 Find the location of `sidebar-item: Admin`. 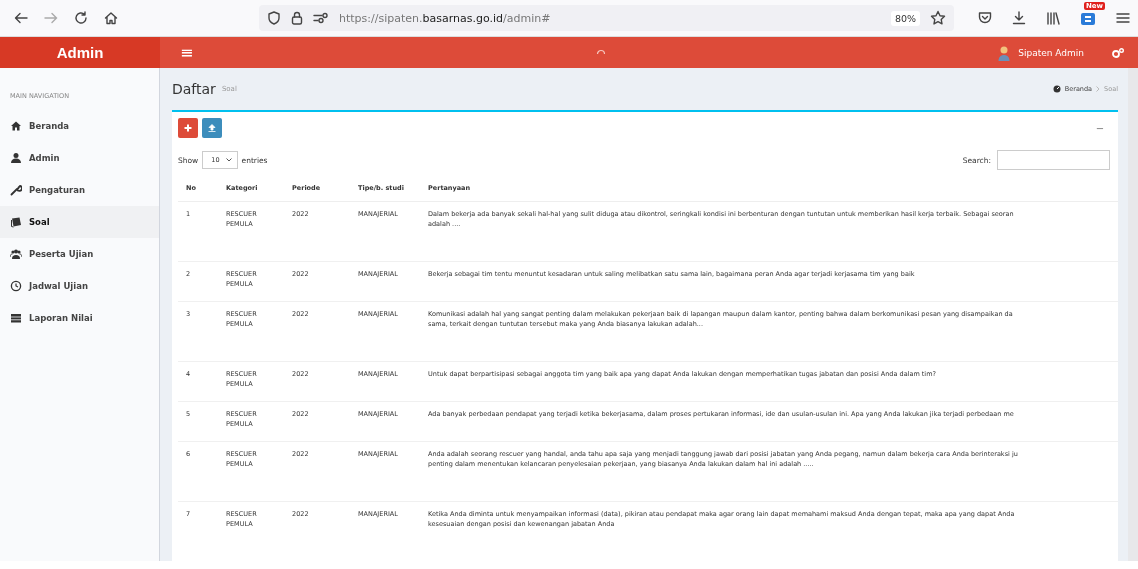

sidebar-item: Admin is located at coordinates (79, 158).